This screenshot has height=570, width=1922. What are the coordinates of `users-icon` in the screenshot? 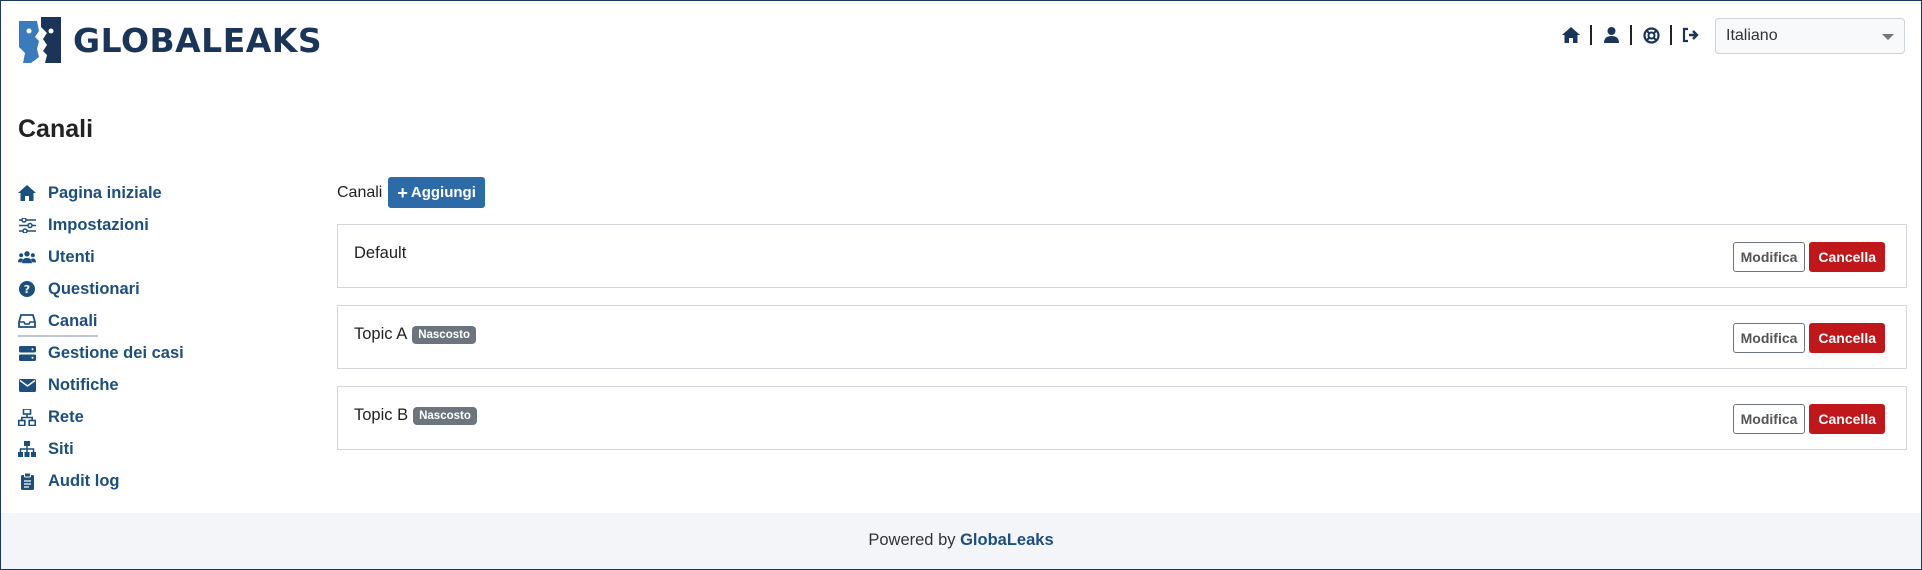 It's located at (27, 257).